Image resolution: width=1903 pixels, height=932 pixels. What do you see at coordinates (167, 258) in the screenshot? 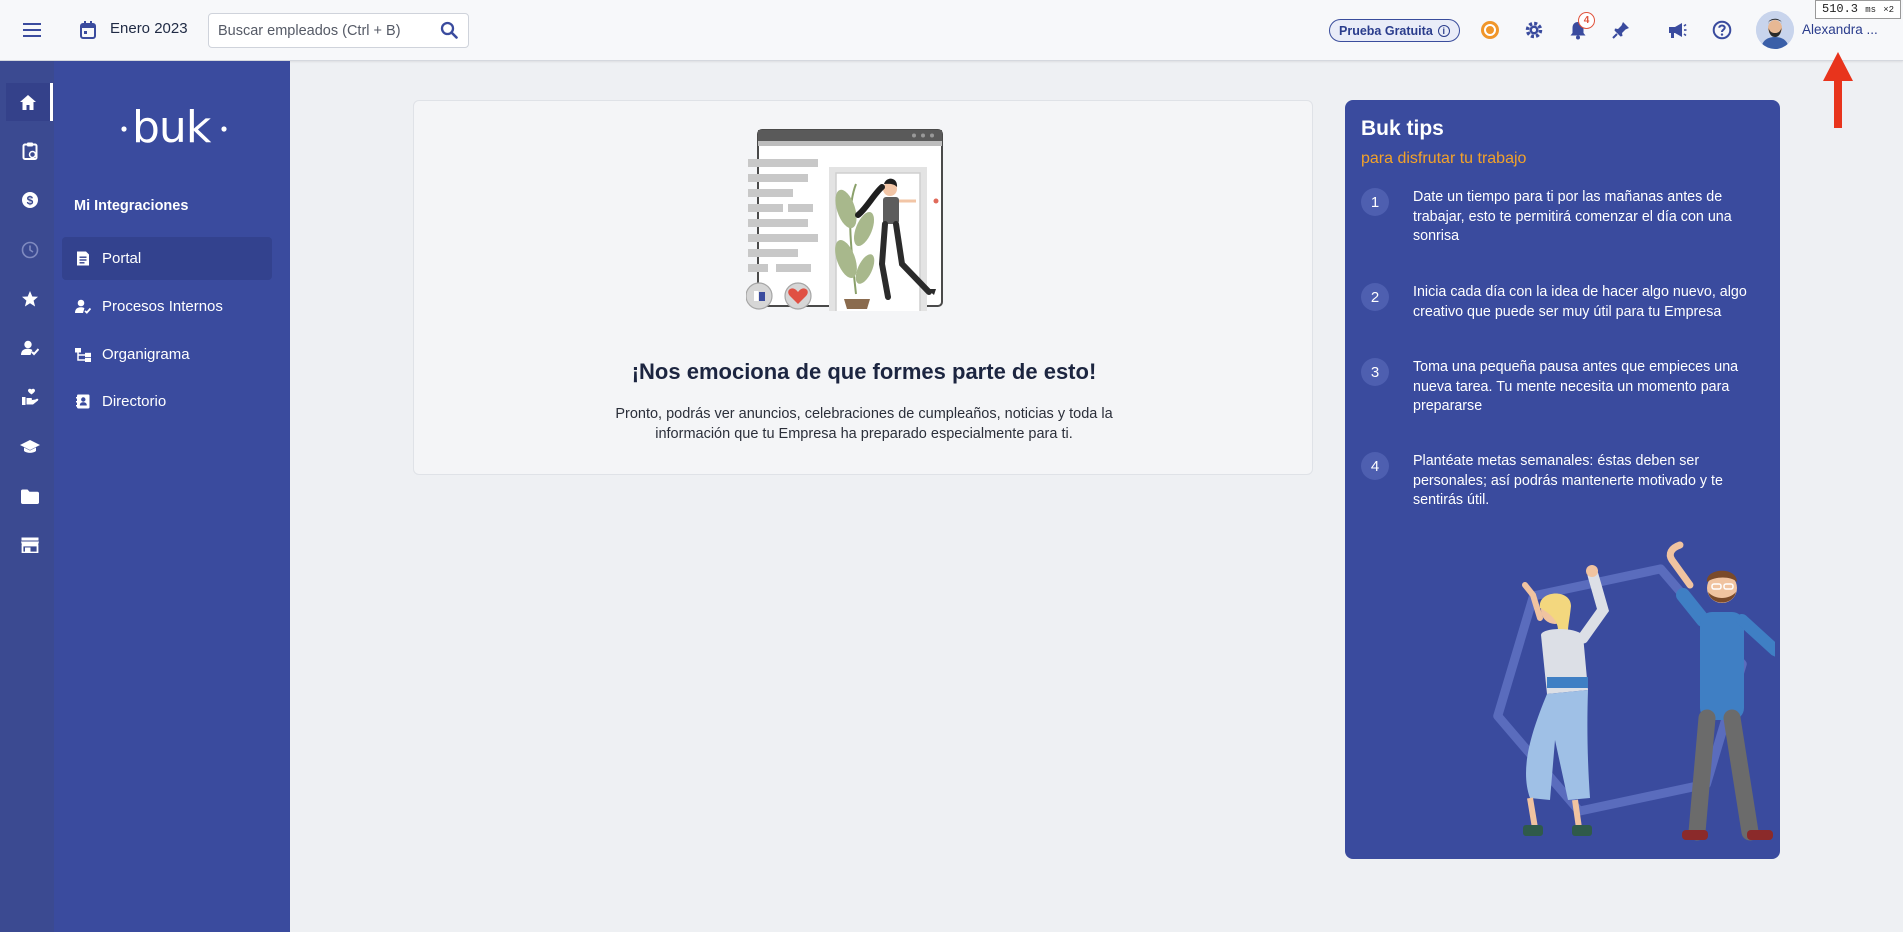
I see `sidebar-item-portal: Portal` at bounding box center [167, 258].